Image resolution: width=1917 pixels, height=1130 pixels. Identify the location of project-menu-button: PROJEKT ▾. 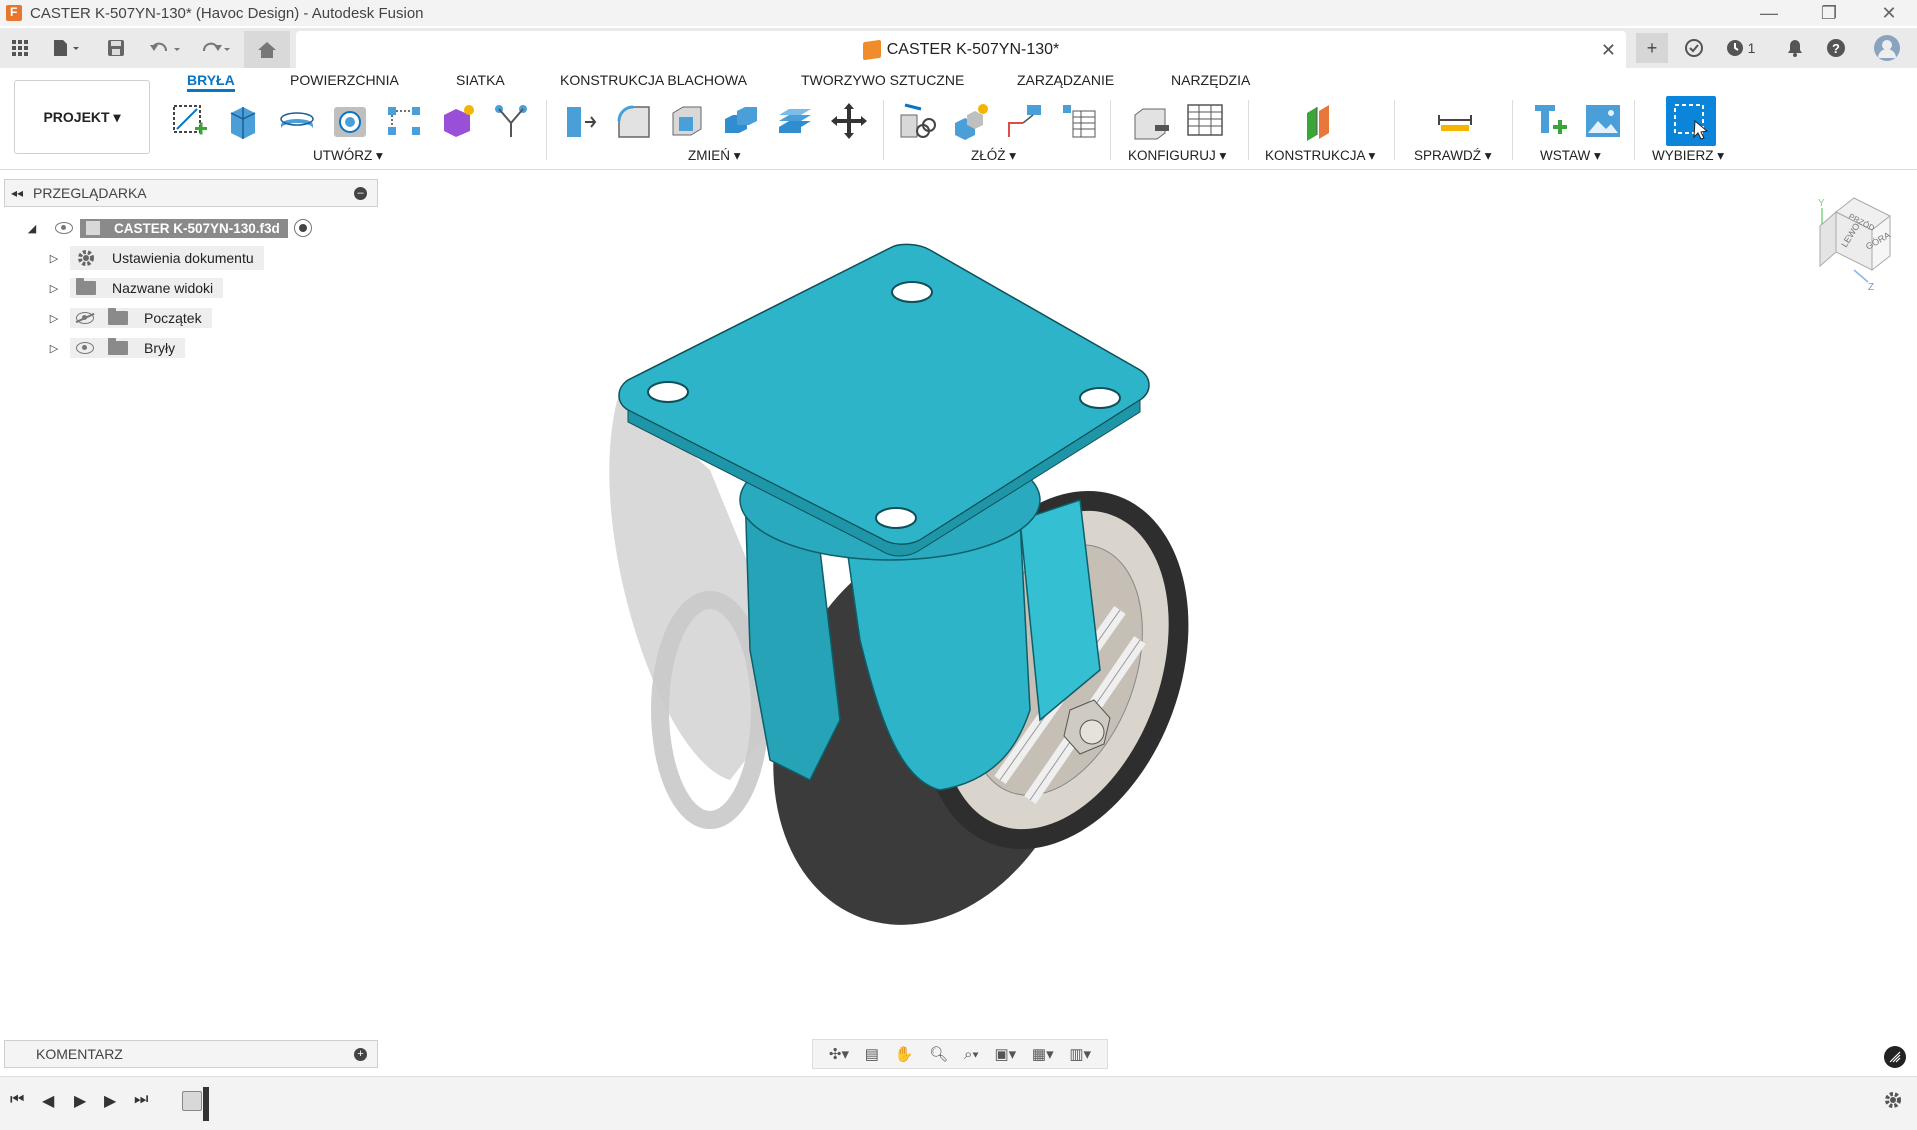
(82, 117).